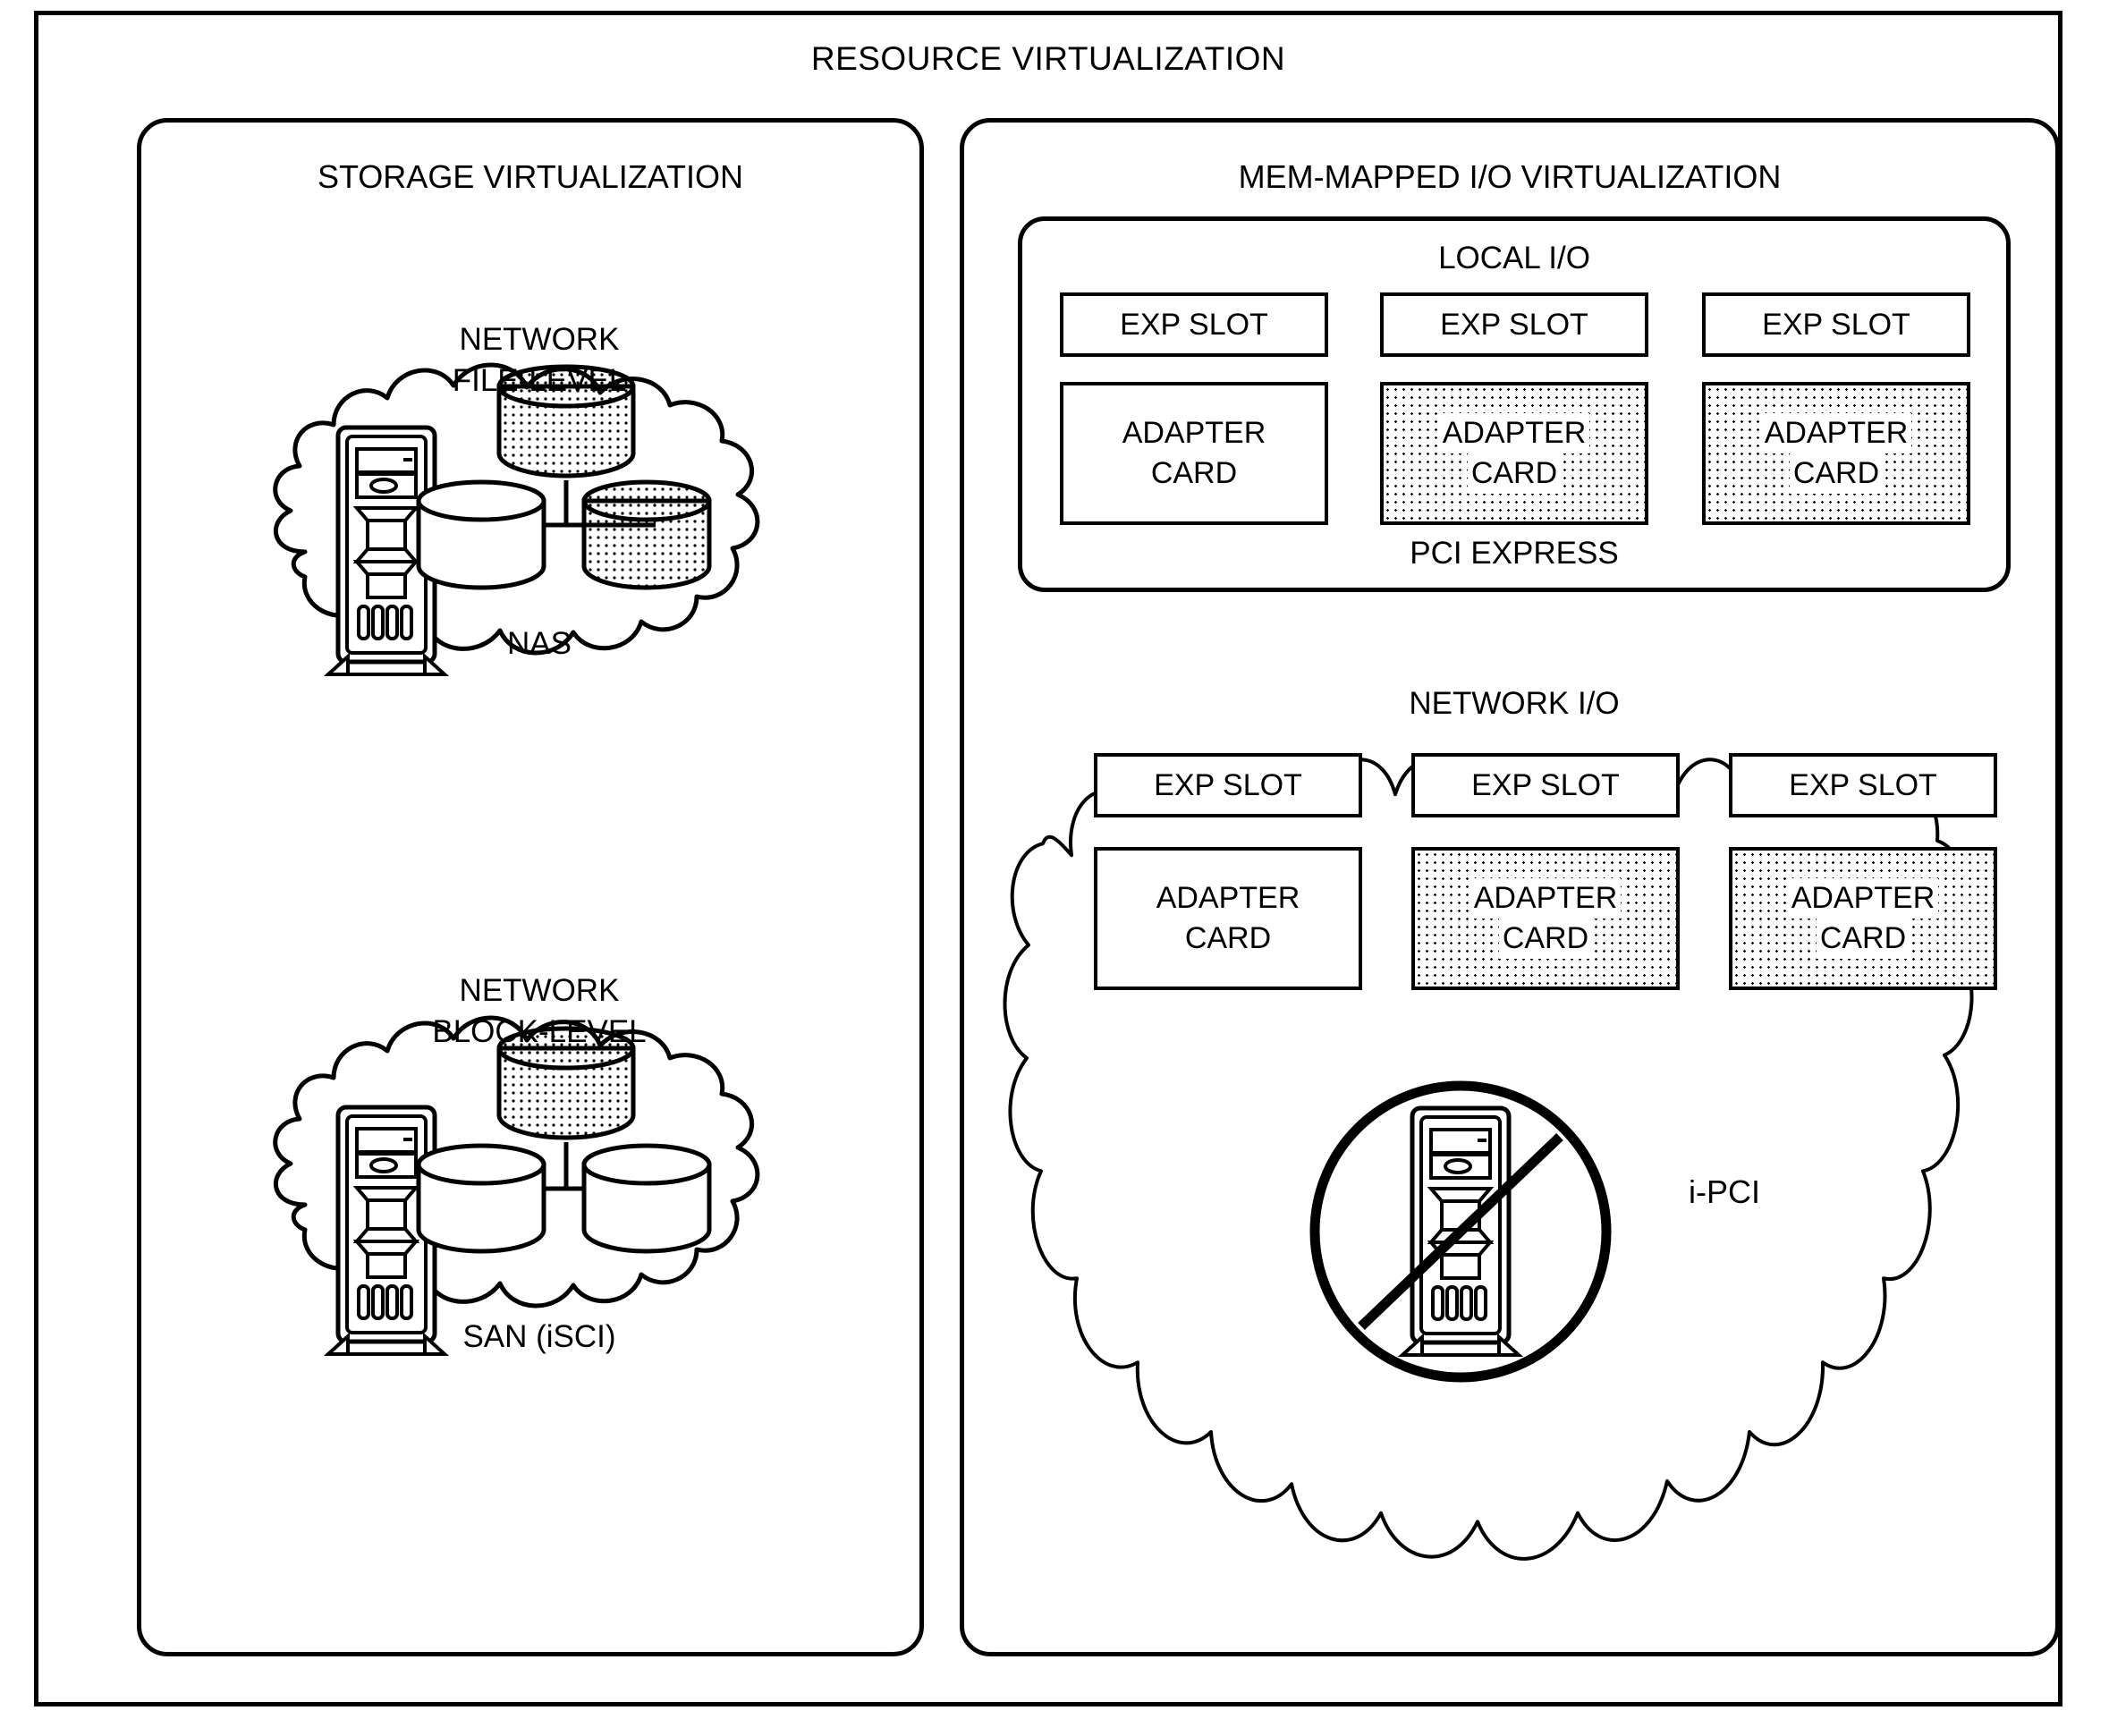  I want to click on local-io-exp-slot-3: EXP SLOT, so click(1836, 324).